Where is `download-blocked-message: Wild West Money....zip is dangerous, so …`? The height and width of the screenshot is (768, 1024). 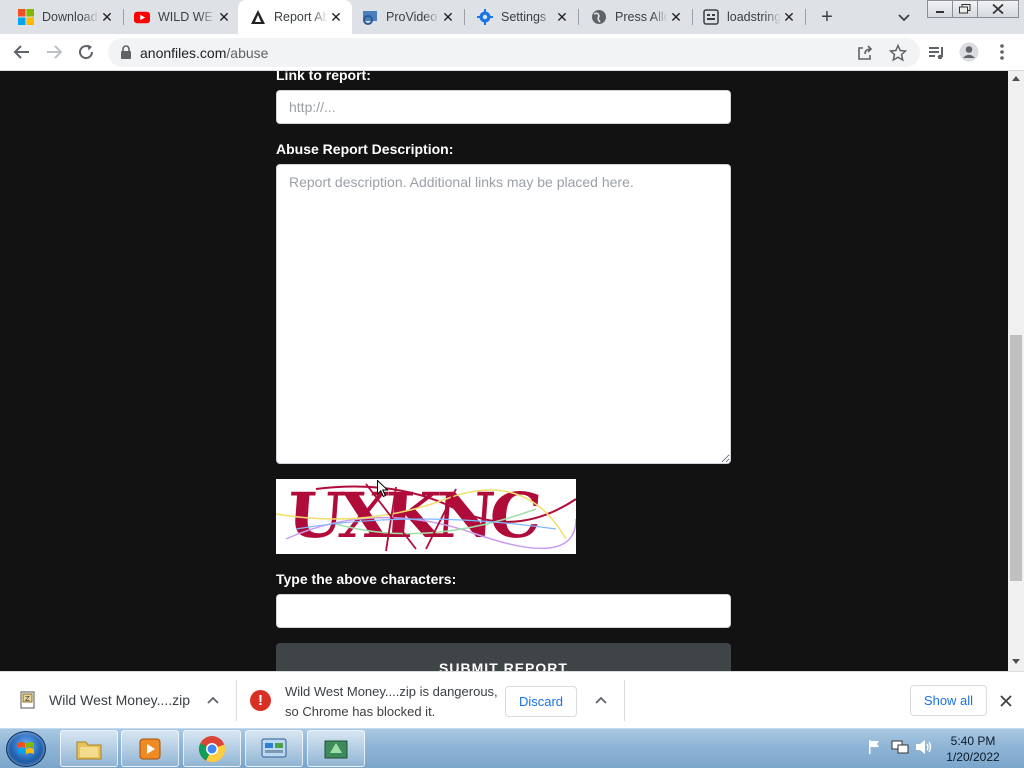
download-blocked-message: Wild West Money....zip is dangerous, so … is located at coordinates (392, 702).